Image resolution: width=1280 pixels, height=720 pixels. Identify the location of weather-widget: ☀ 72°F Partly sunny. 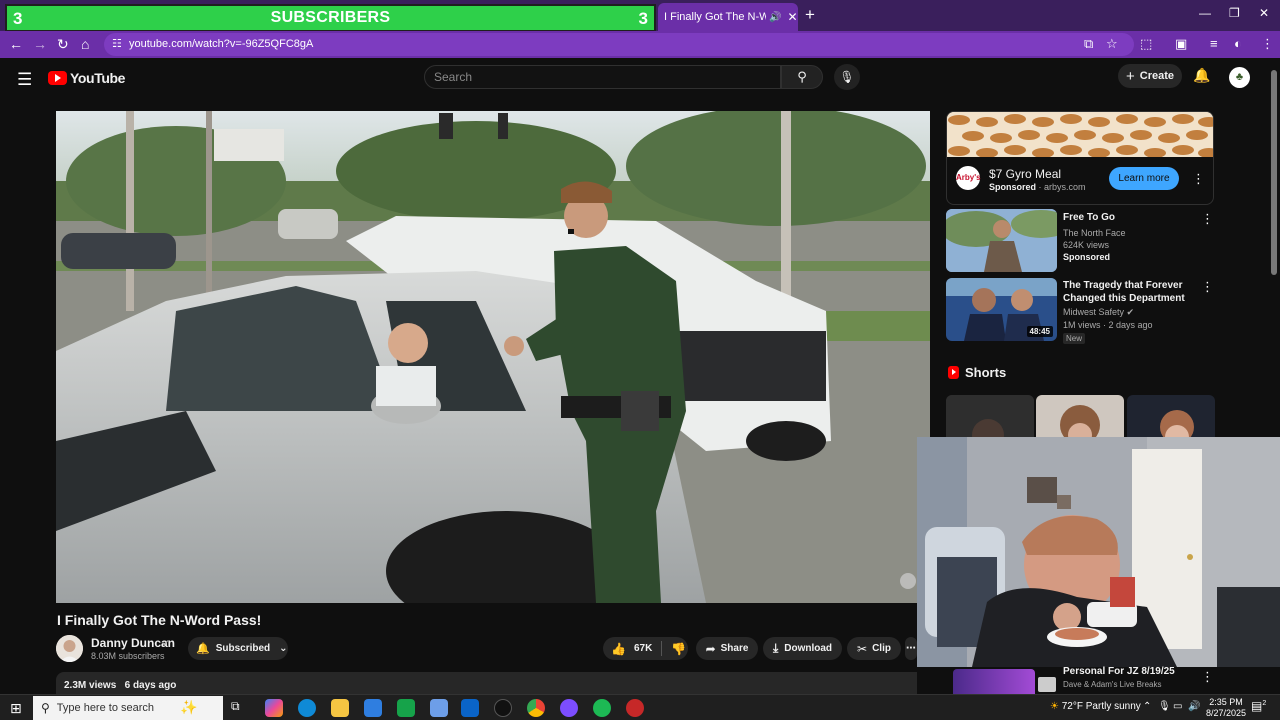
(1095, 706).